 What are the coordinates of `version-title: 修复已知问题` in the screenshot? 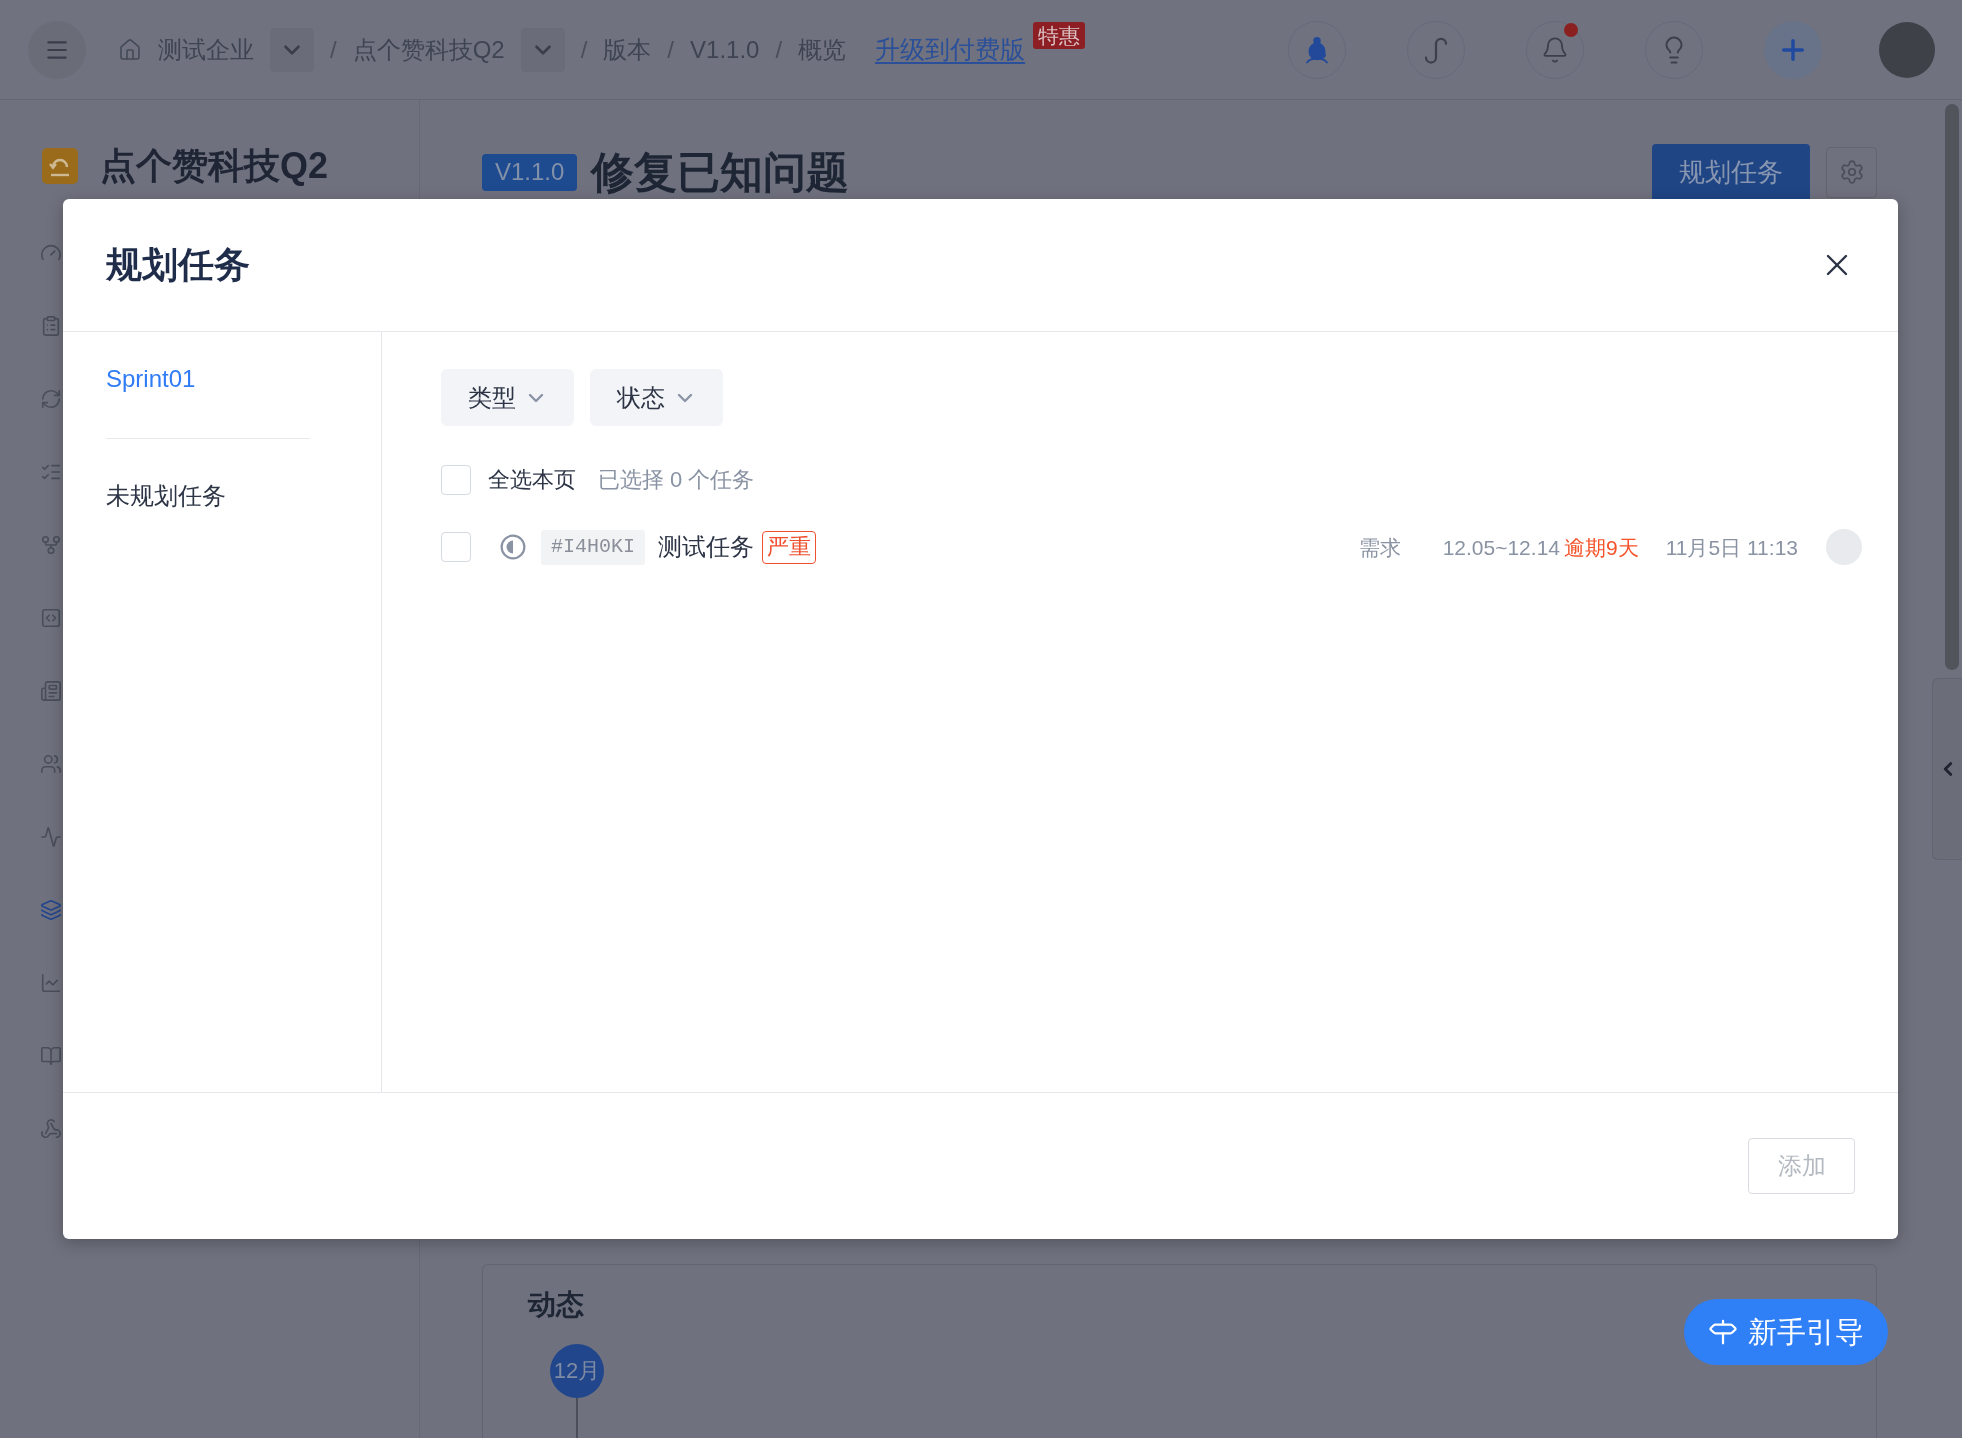 It's located at (720, 172).